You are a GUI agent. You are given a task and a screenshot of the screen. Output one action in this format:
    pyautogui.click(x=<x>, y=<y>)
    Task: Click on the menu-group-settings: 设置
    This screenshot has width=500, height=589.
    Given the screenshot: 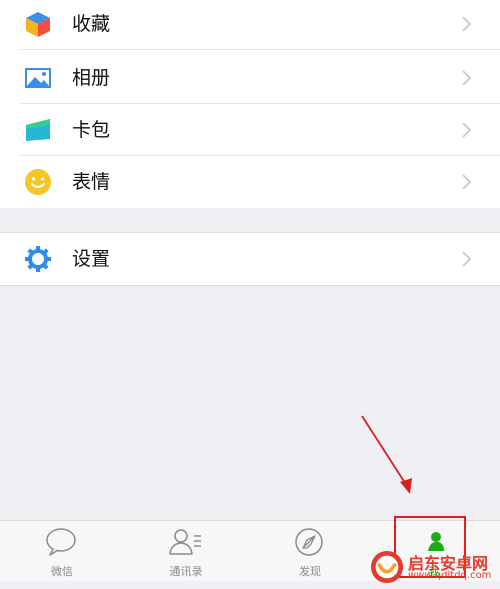 What is the action you would take?
    pyautogui.click(x=250, y=259)
    